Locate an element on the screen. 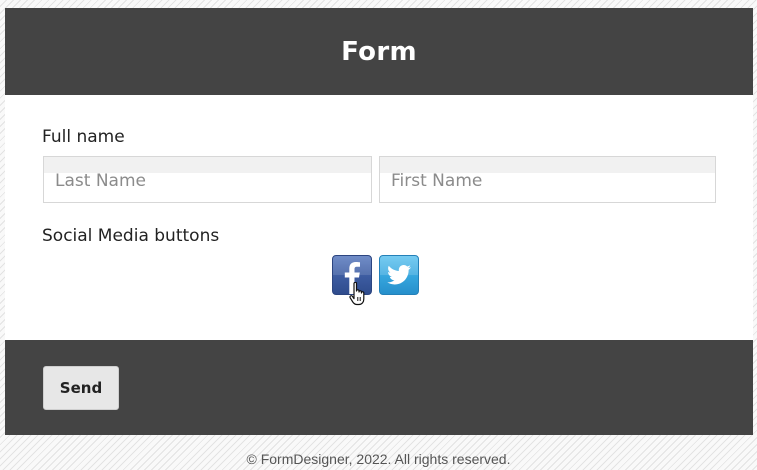 This screenshot has width=757, height=470. facebook-button is located at coordinates (352, 275).